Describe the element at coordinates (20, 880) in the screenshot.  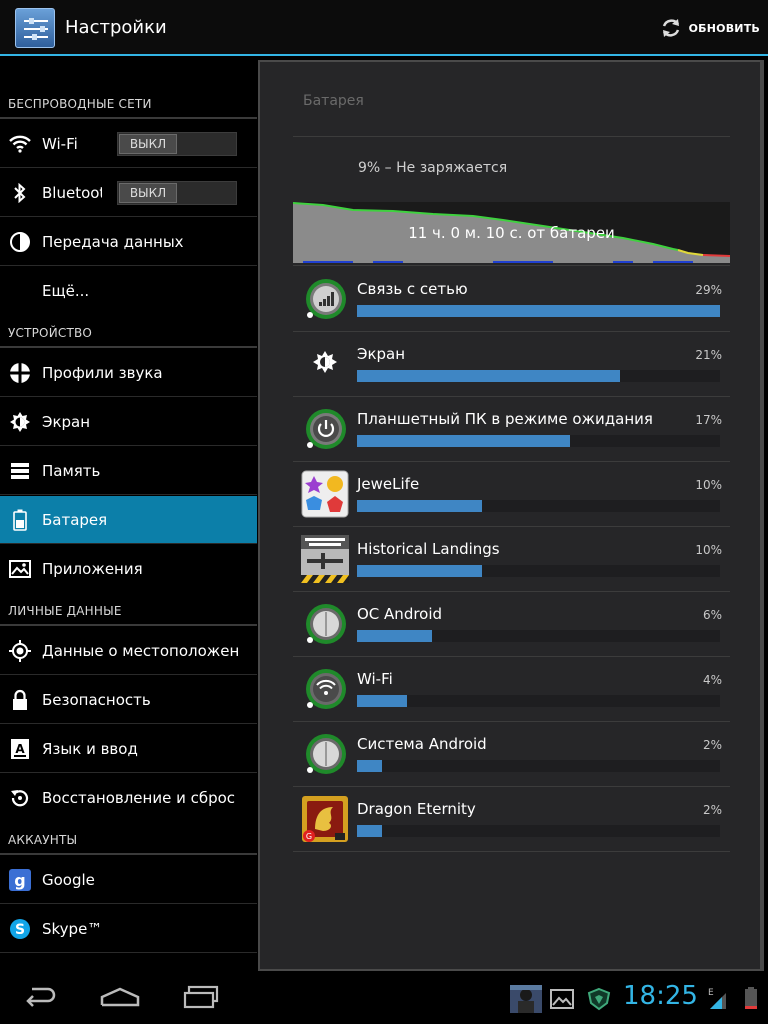
I see `google-icon: g` at that location.